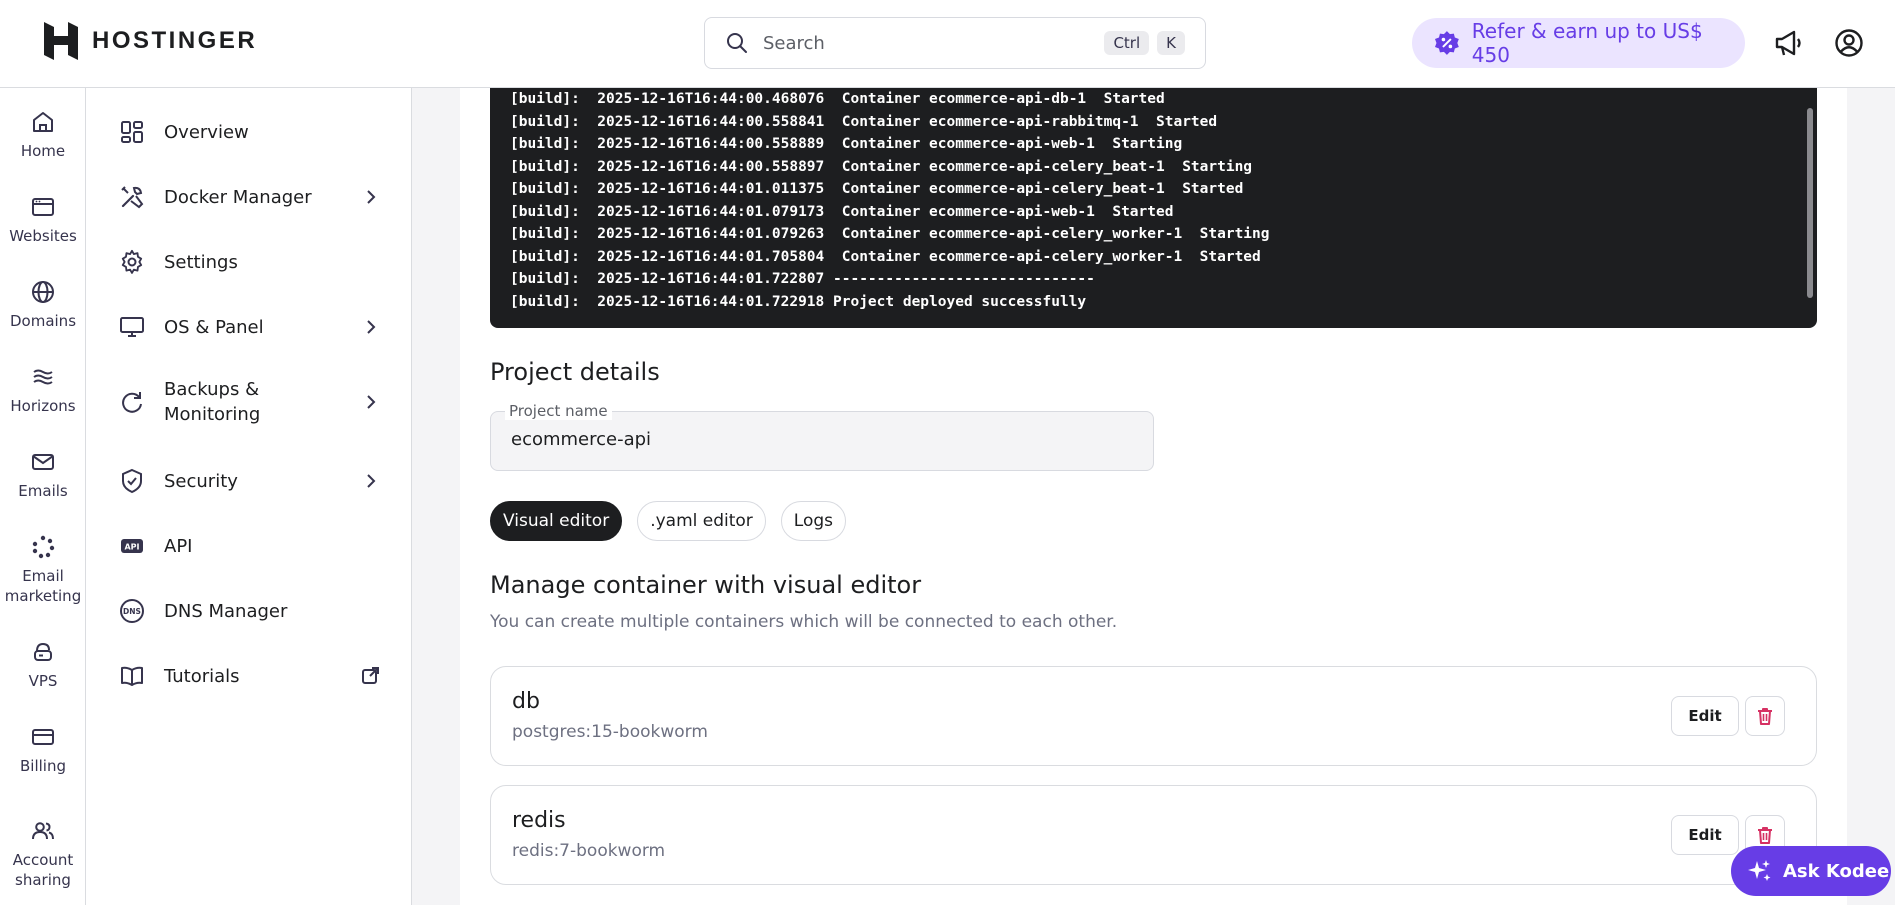 Image resolution: width=1895 pixels, height=905 pixels. I want to click on rail-item-email-marketing: Email marketing, so click(43, 570).